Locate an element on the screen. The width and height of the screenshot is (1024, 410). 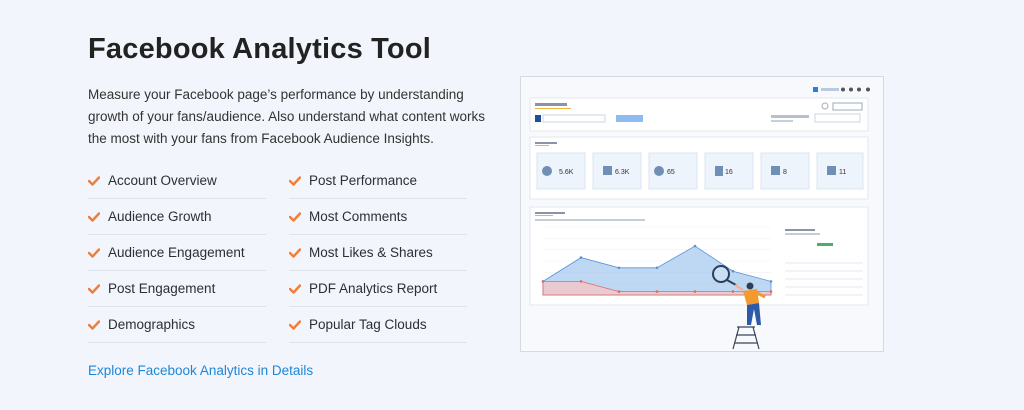
explore-link: Explore Facebook Analytics in Details is located at coordinates (200, 370).